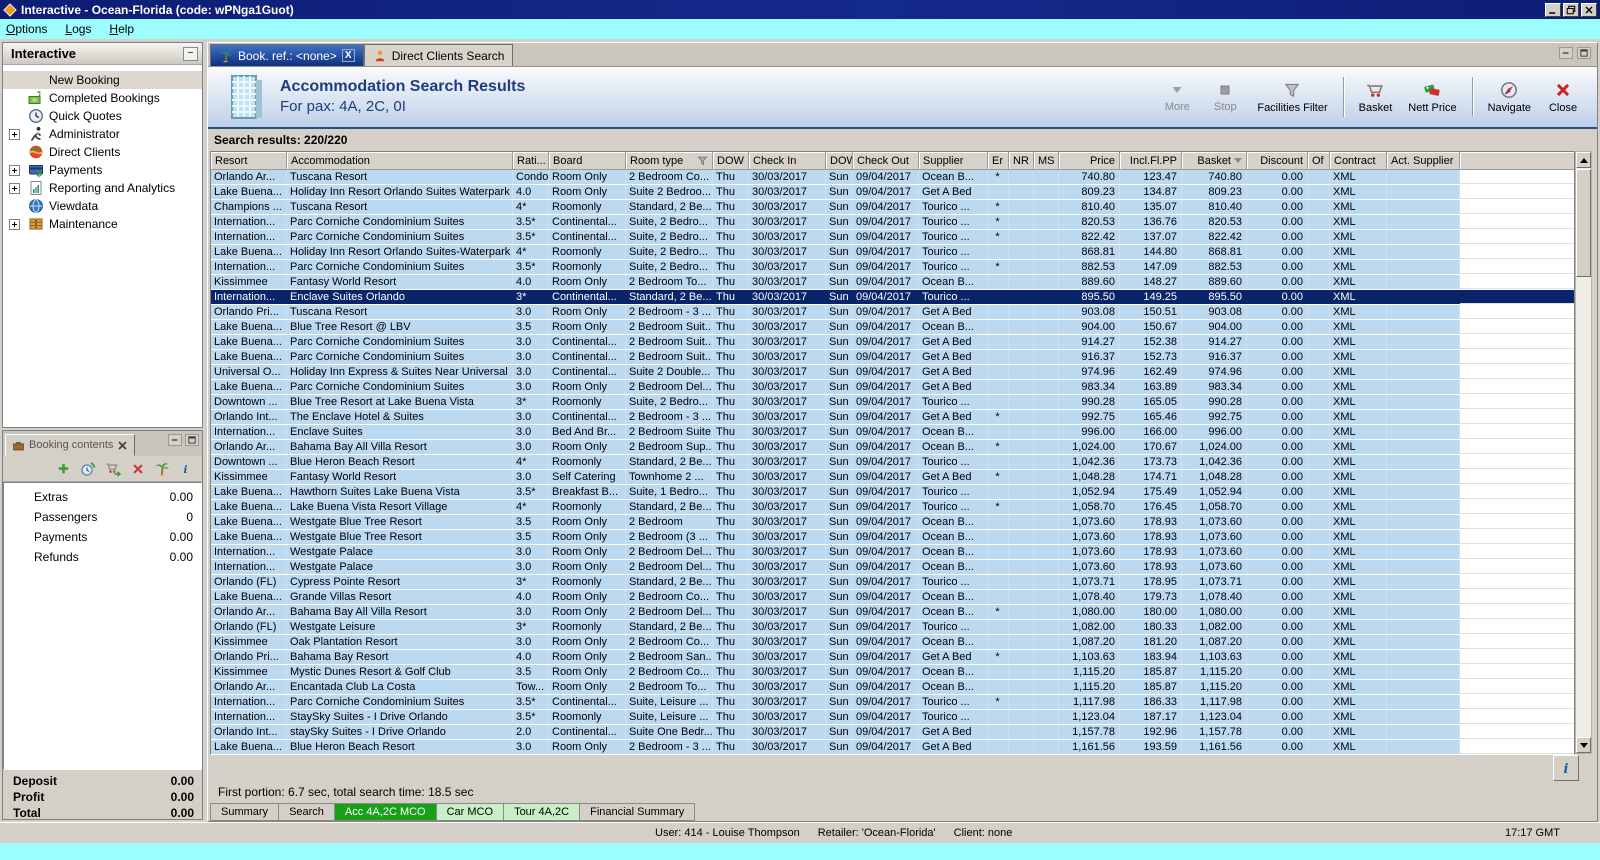 This screenshot has height=860, width=1600. I want to click on close-tab-icon, so click(122, 445).